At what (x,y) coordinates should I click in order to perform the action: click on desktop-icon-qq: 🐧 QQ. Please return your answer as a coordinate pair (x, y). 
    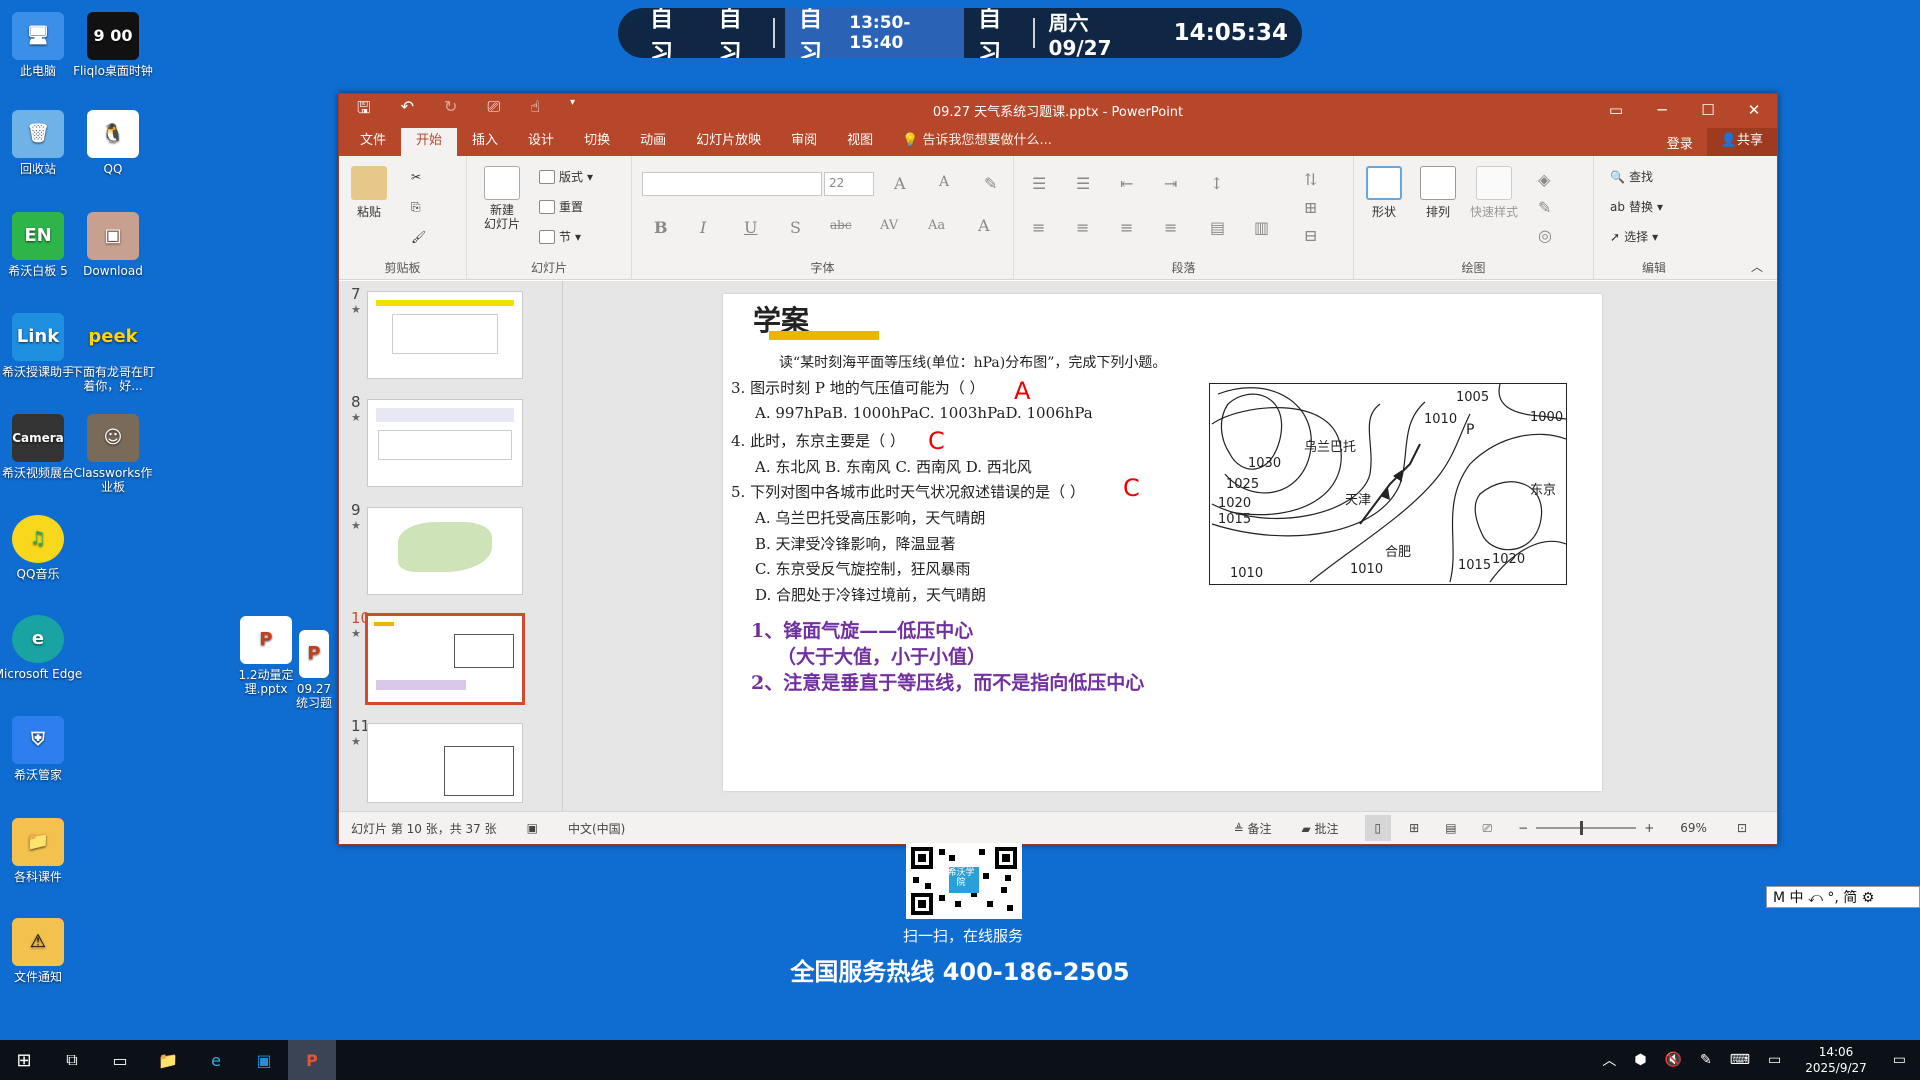
    Looking at the image, I should click on (113, 143).